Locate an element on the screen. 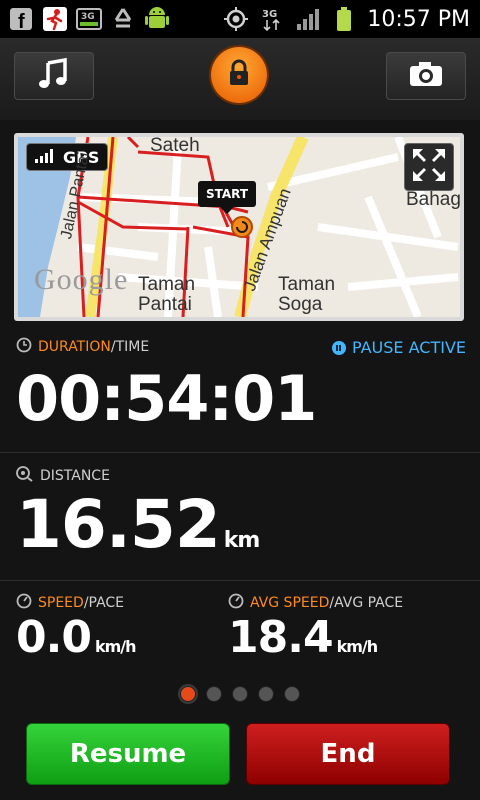 The height and width of the screenshot is (800, 480). gps-target-icon is located at coordinates (236, 19).